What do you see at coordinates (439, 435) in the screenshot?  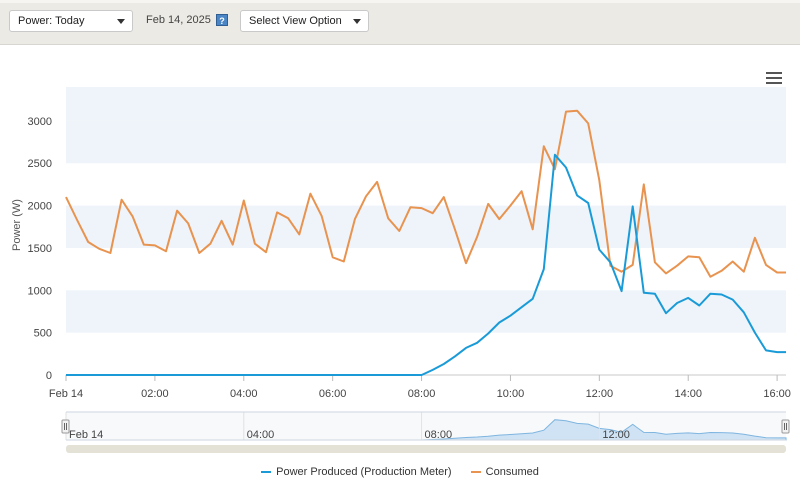 I see `navigator-label: 08:00` at bounding box center [439, 435].